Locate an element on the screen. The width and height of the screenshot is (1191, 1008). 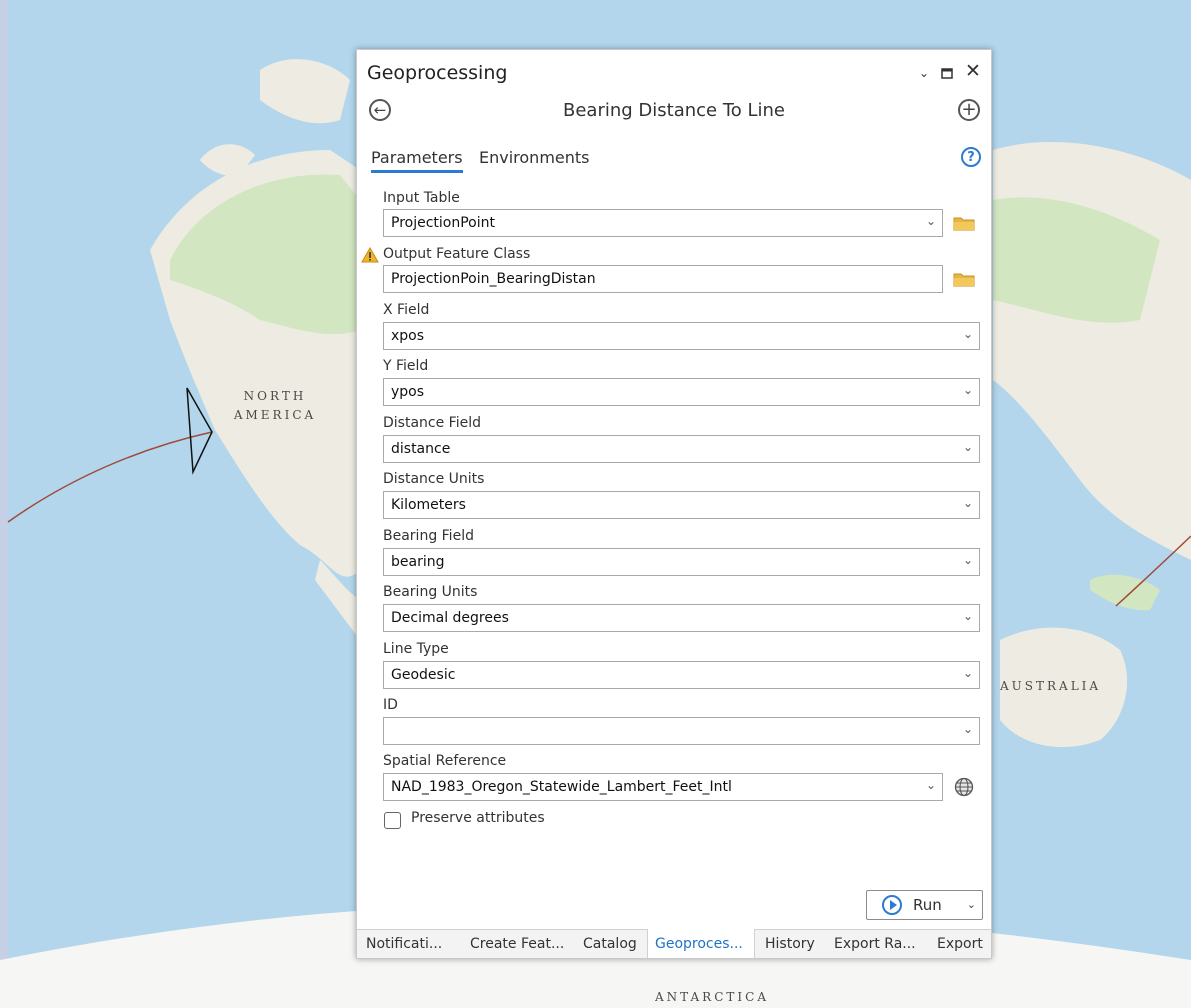
line-type-value: Geodesic is located at coordinates (423, 675).